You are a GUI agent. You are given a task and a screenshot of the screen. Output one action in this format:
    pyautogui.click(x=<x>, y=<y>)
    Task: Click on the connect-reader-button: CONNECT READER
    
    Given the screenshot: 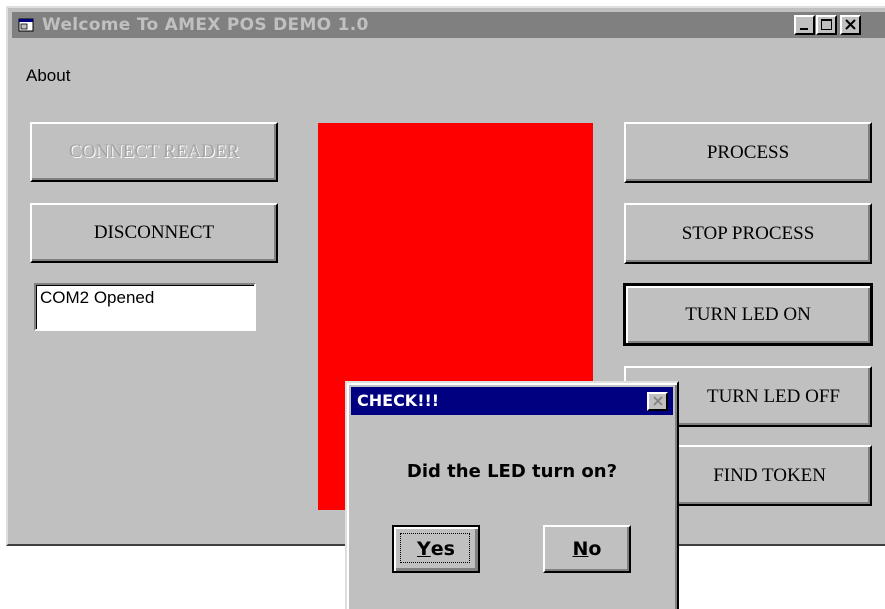 What is the action you would take?
    pyautogui.click(x=154, y=152)
    